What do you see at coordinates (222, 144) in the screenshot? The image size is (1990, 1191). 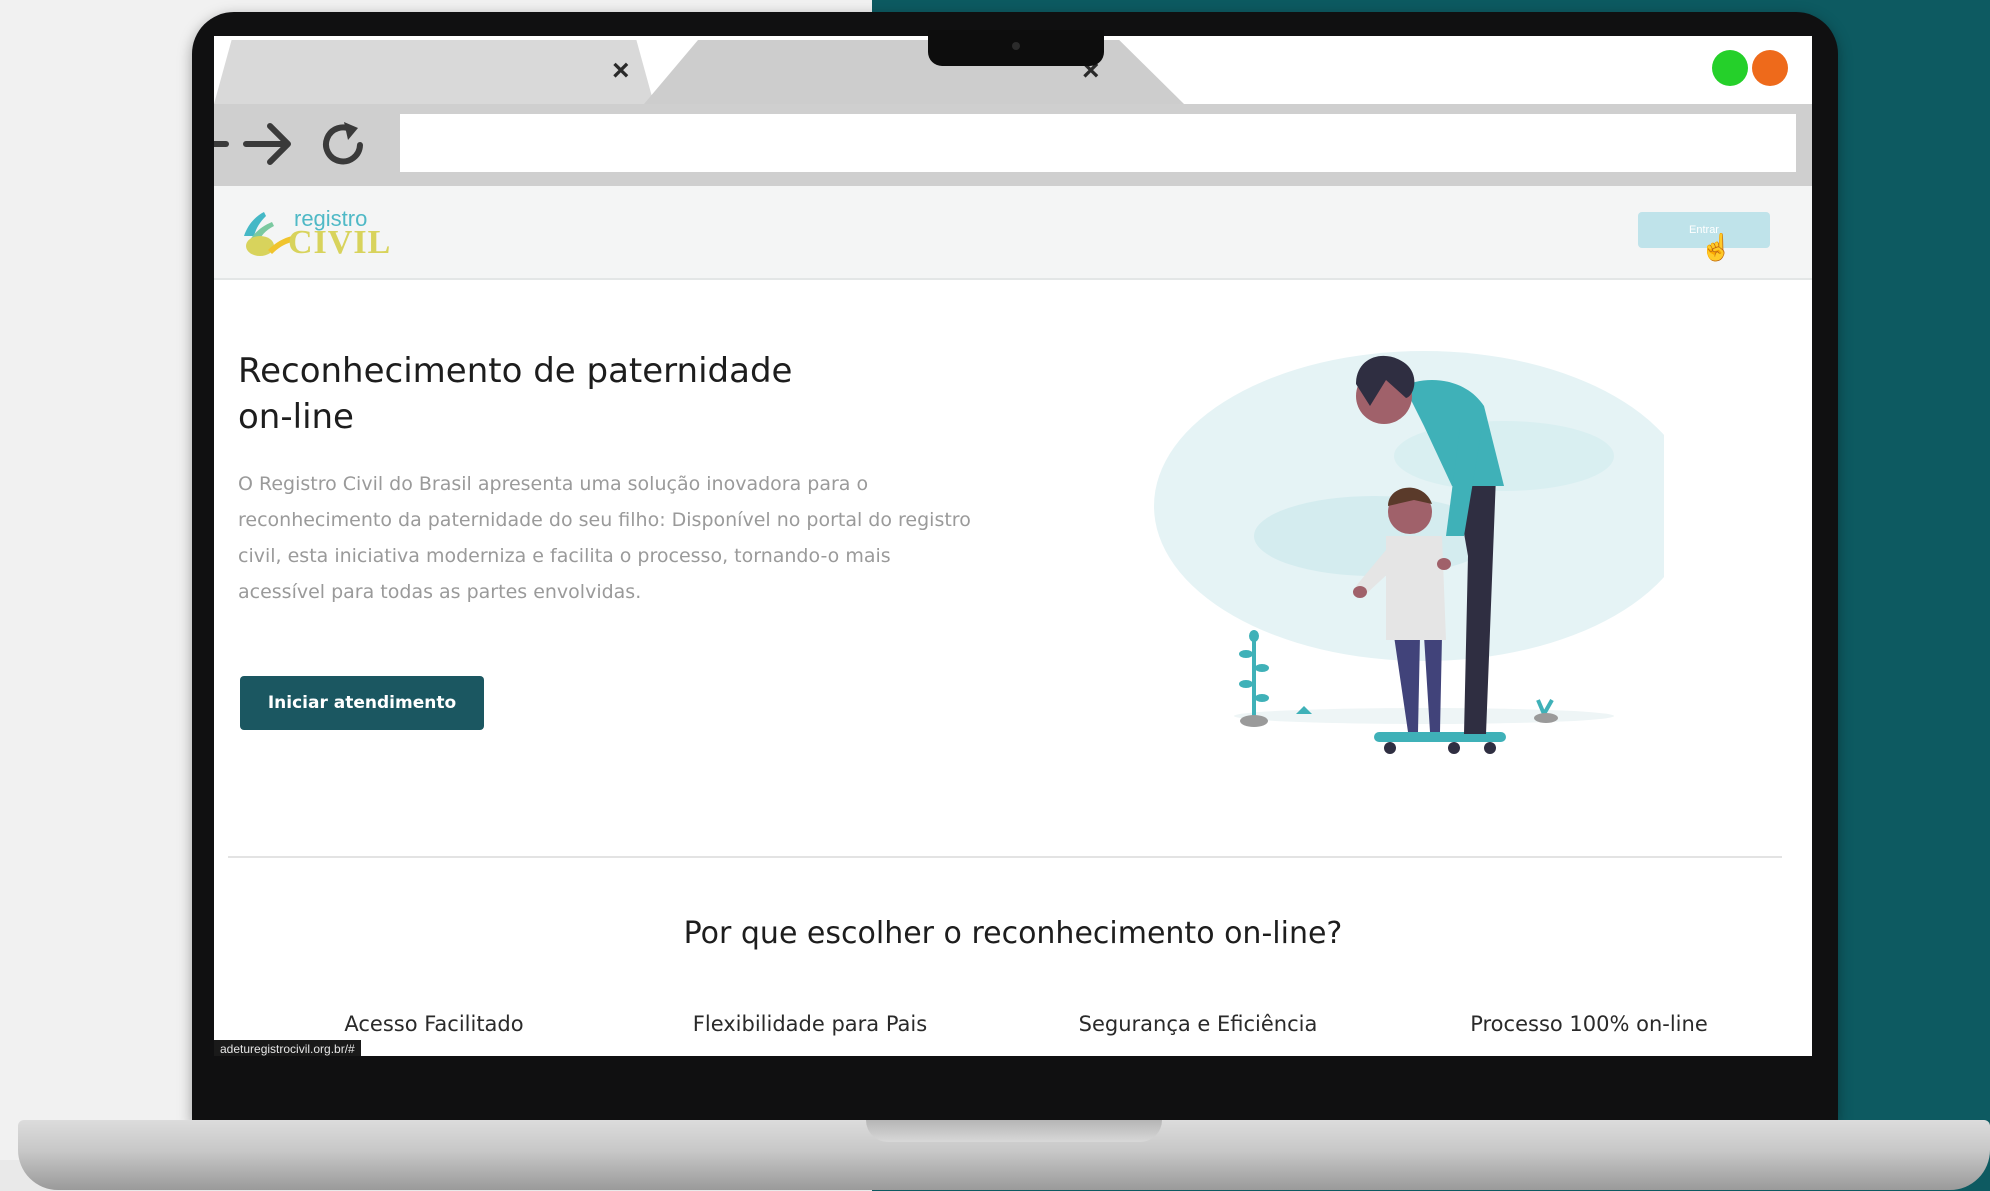 I see `back-arrow-icon` at bounding box center [222, 144].